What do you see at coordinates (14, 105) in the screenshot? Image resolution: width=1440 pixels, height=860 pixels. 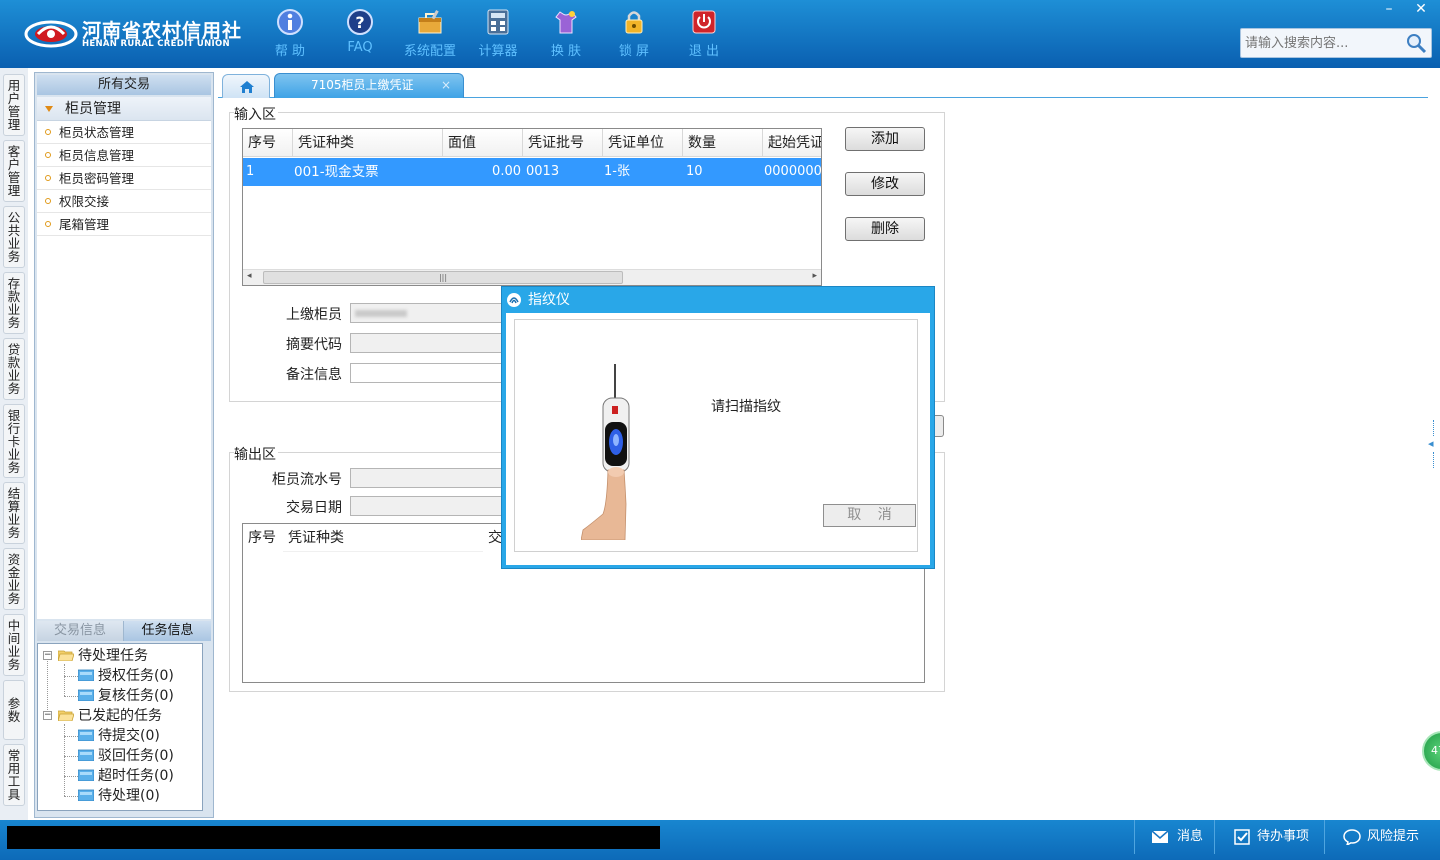 I see `vtab-user-management: 用户管理` at bounding box center [14, 105].